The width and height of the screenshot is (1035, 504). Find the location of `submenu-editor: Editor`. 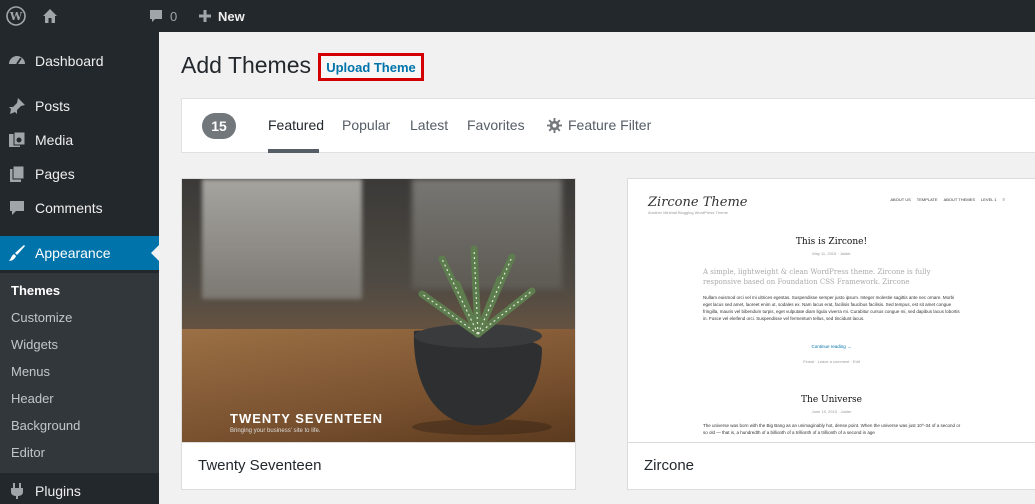

submenu-editor: Editor is located at coordinates (28, 453).